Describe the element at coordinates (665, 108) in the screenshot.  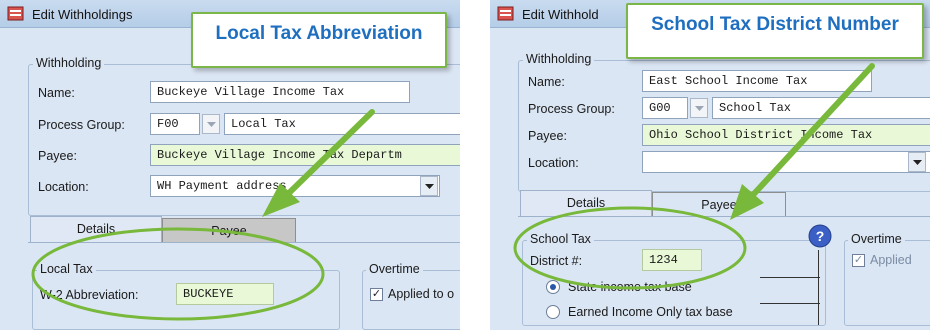
I see `process-group-code-field: G00` at that location.